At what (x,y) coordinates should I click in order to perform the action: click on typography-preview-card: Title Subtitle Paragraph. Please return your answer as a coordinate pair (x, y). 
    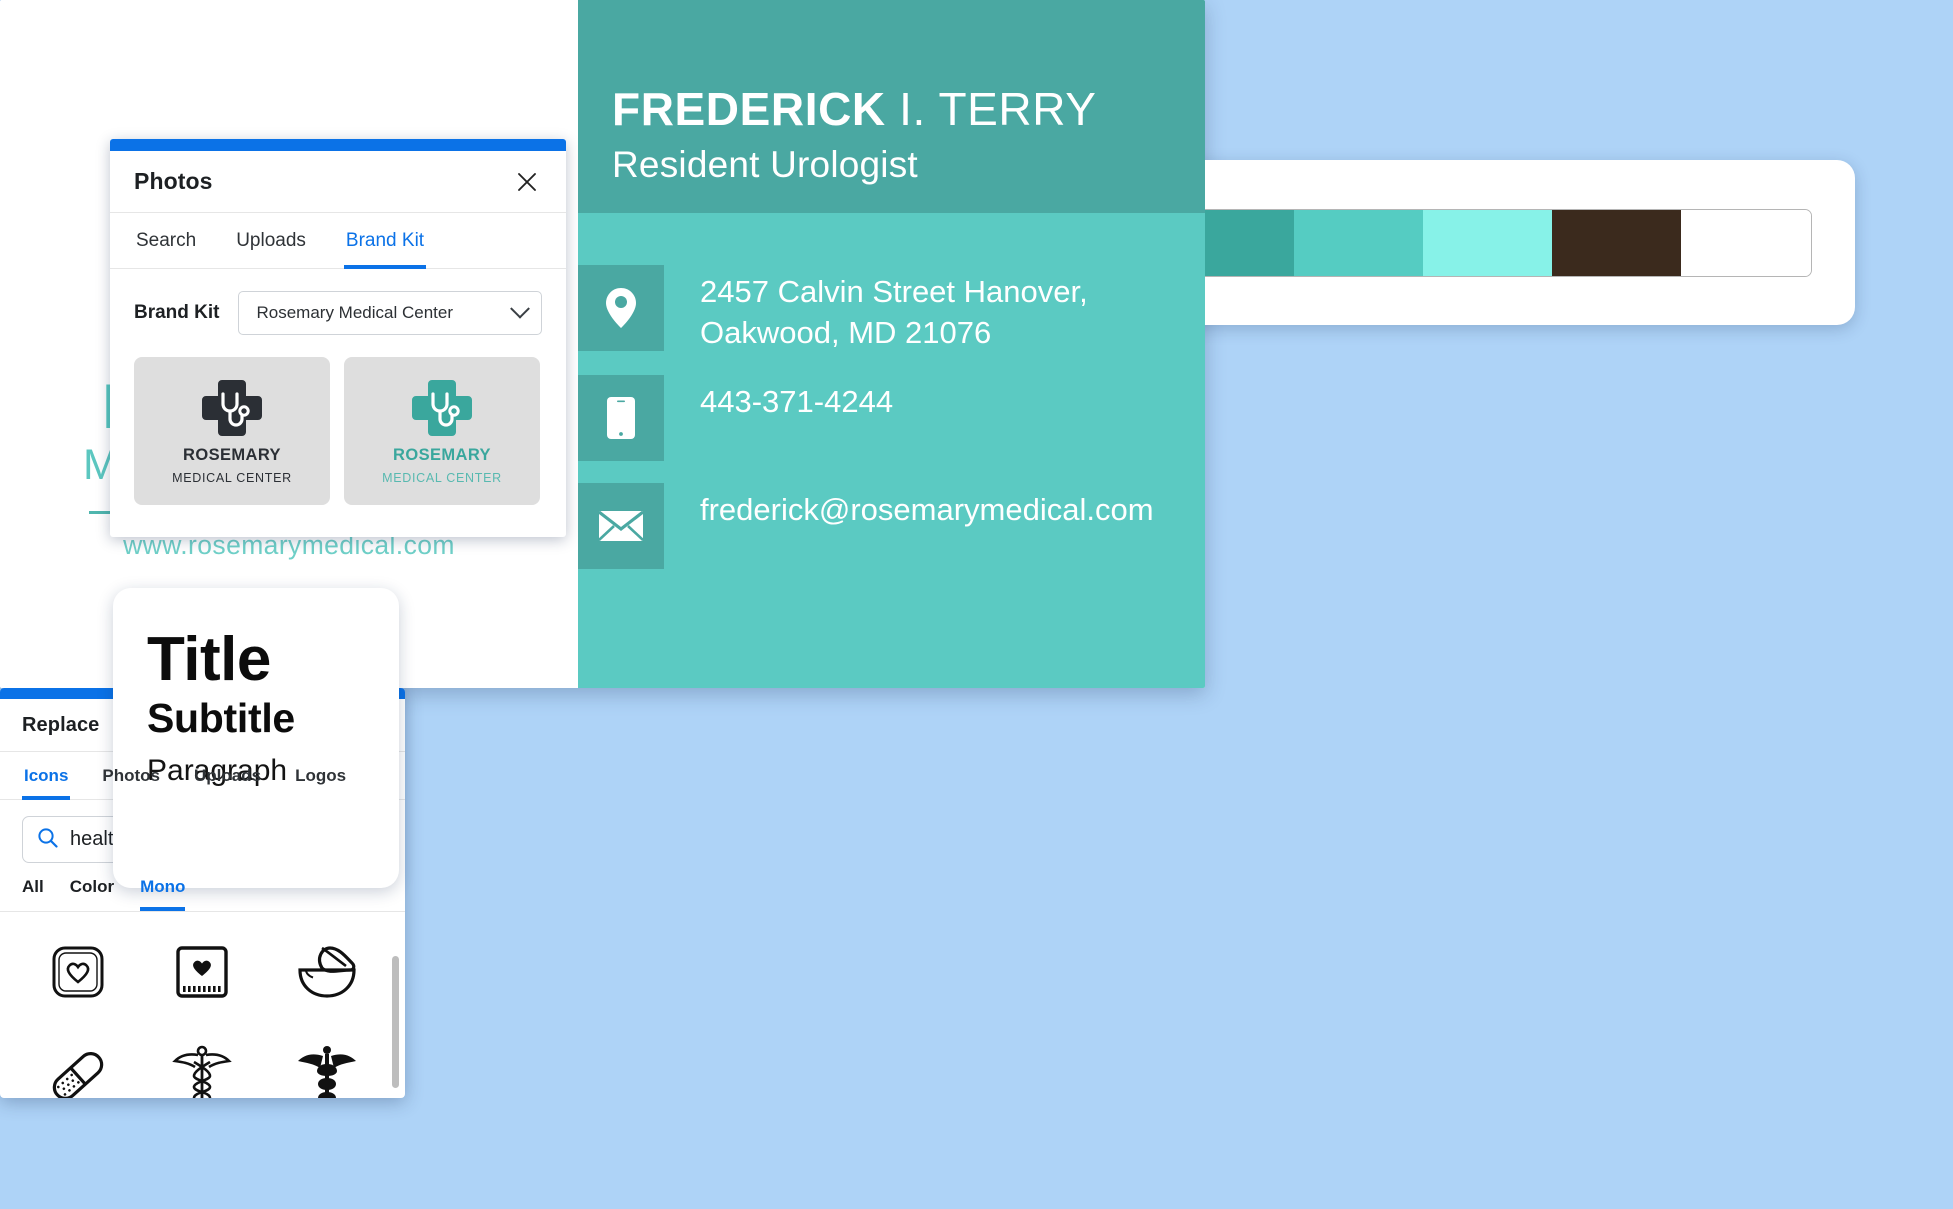
    Looking at the image, I should click on (256, 738).